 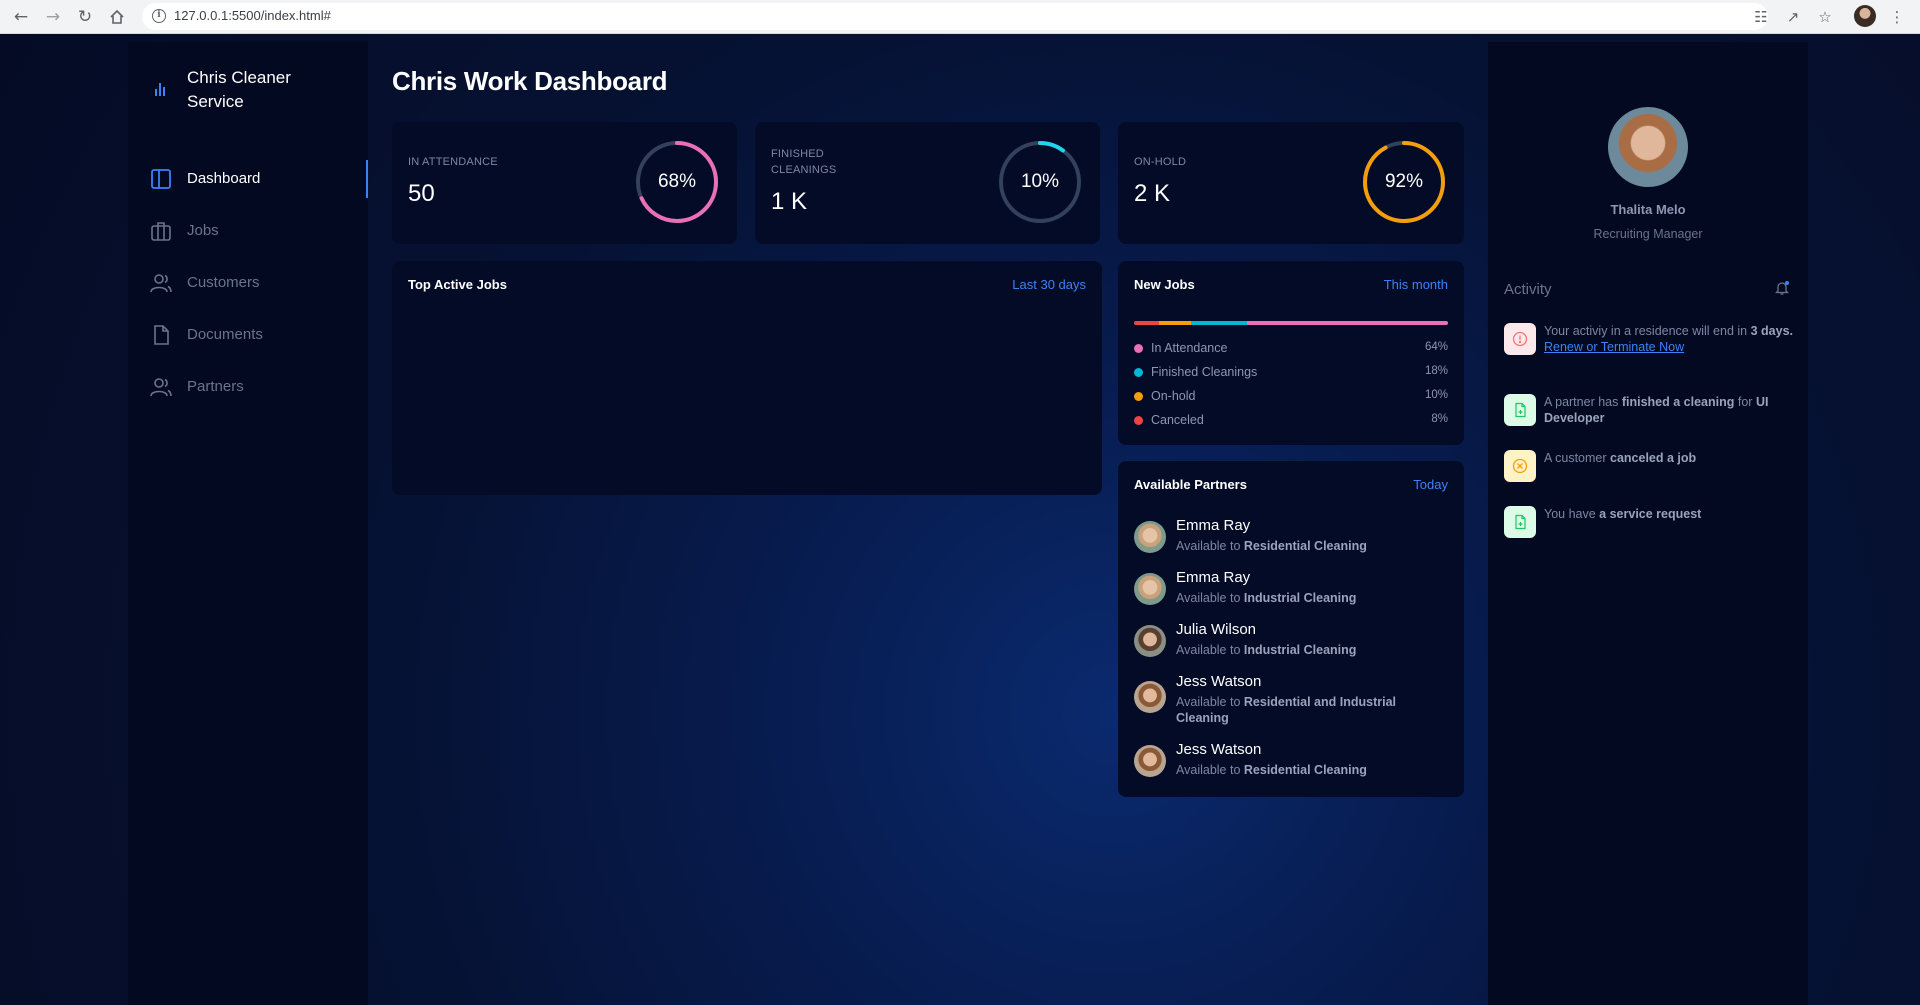 I want to click on bookmark-star-icon: ☆, so click(x=1825, y=17).